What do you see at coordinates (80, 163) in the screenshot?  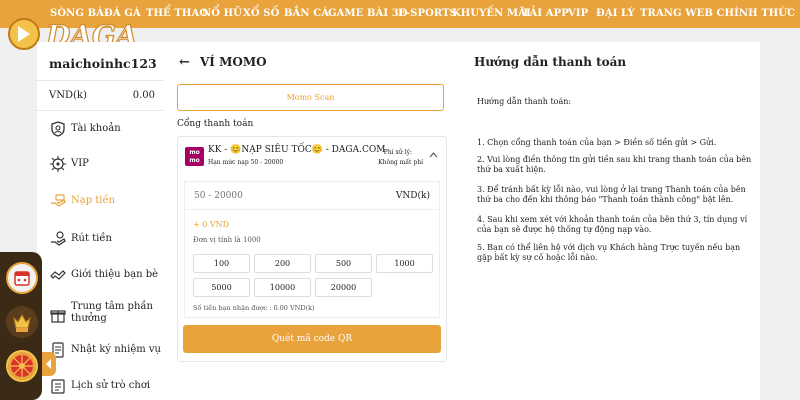 I see `sidebar-item-label: VIP` at bounding box center [80, 163].